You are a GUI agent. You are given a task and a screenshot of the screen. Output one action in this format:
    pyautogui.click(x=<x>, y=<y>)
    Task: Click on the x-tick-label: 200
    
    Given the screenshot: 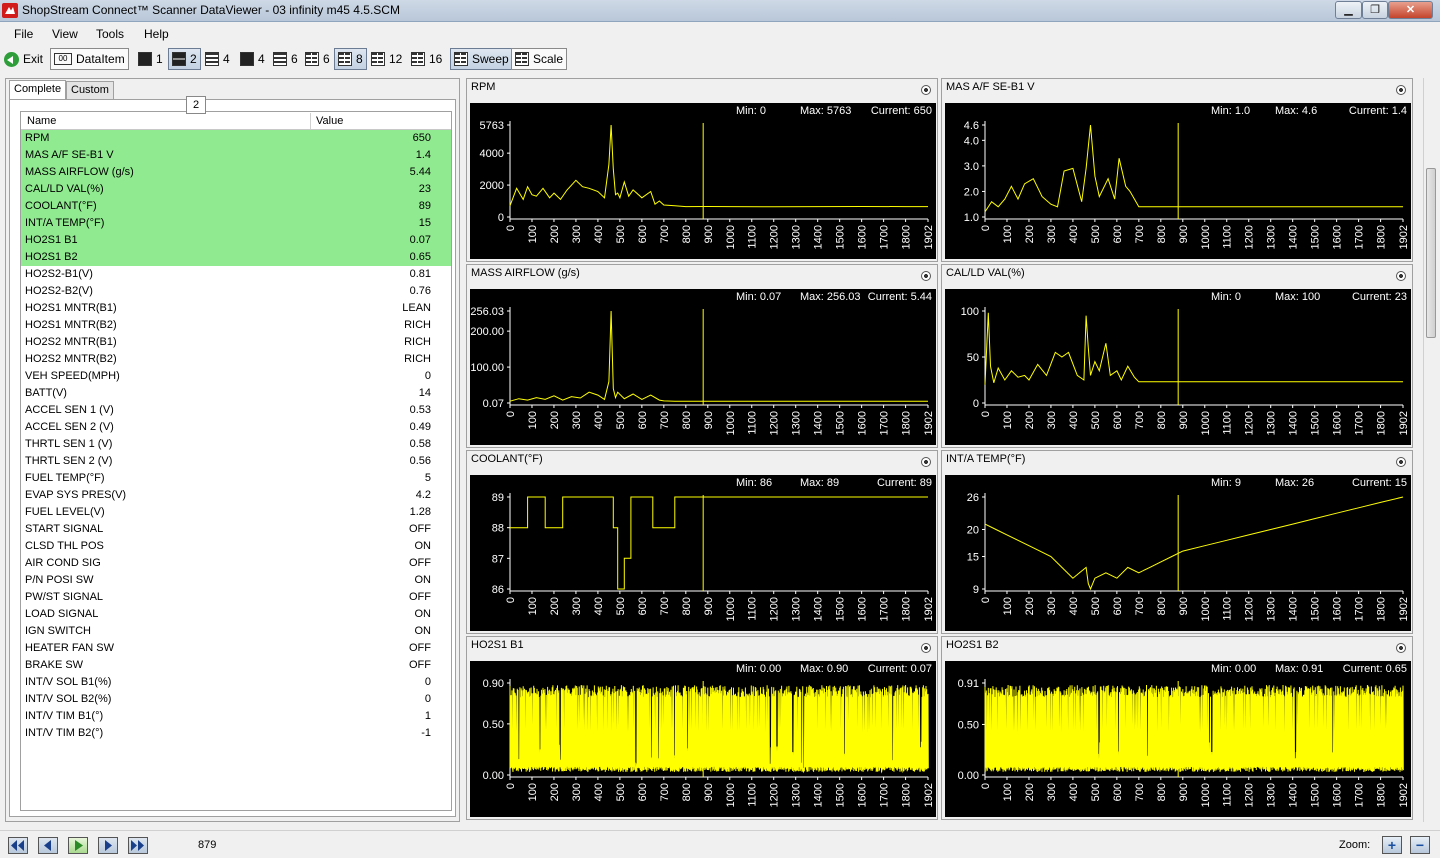 What is the action you would take?
    pyautogui.click(x=1030, y=234)
    